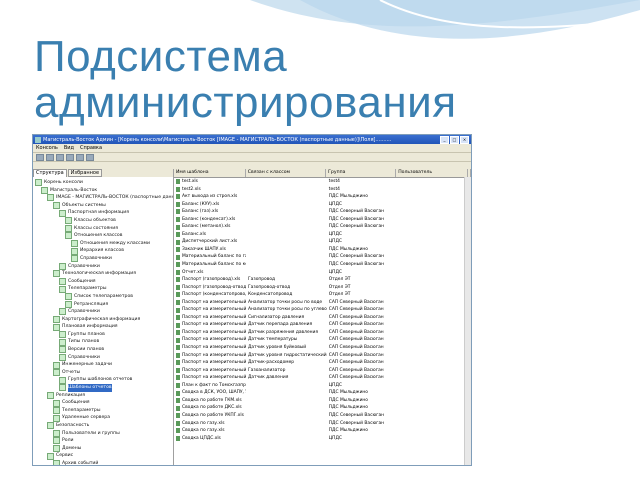 This screenshot has width=640, height=480. Describe the element at coordinates (91, 148) in the screenshot. I see `menu-help: Справка` at that location.